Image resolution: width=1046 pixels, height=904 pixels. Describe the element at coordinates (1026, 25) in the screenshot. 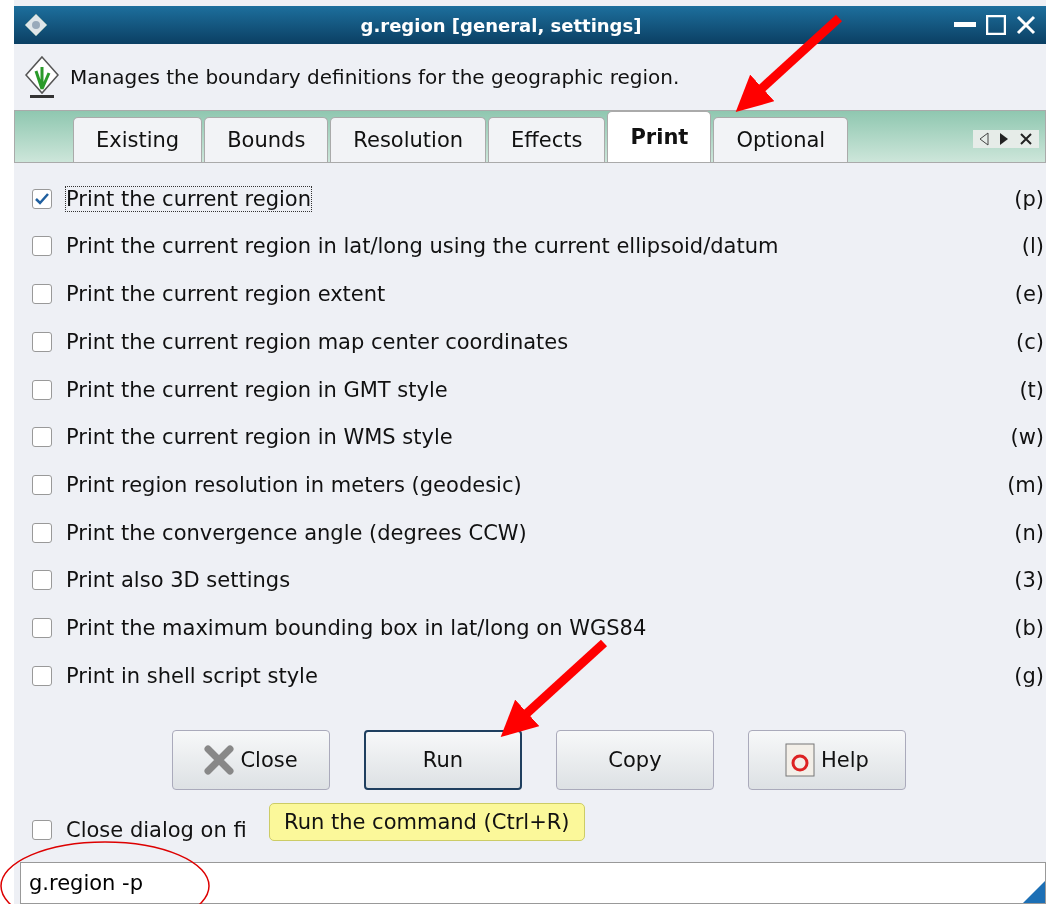

I see `close-icon` at that location.